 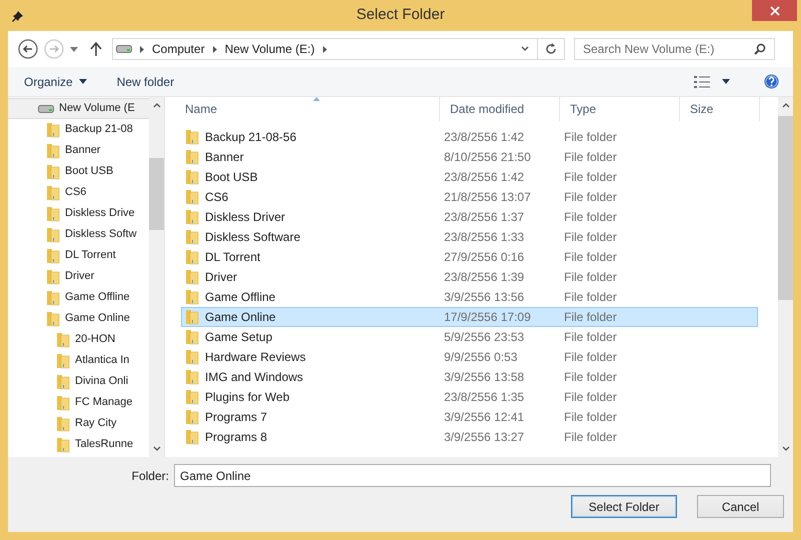 What do you see at coordinates (247, 397) in the screenshot?
I see `file-name: Plugins for Web` at bounding box center [247, 397].